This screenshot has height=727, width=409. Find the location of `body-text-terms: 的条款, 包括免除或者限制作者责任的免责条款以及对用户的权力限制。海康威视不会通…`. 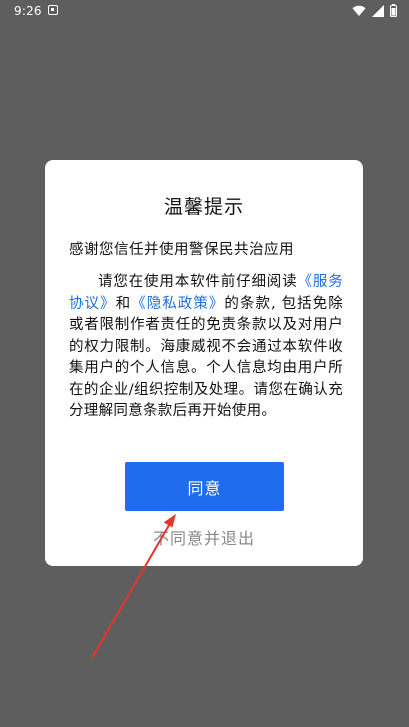

body-text-terms: 的条款, 包括免除或者限制作者责任的免责条款以及对用户的权力限制。海康威视不会通… is located at coordinates (206, 357).